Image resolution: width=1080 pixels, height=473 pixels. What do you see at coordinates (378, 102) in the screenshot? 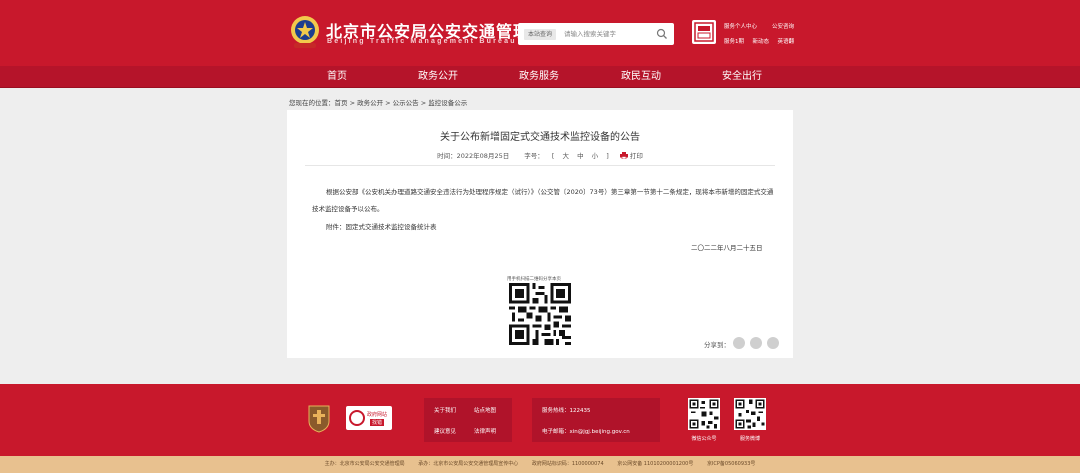
I see `breadcrumb: 您现在的位置：首页 > 政务公开 > 公示公告 > 监控设备公示` at bounding box center [378, 102].